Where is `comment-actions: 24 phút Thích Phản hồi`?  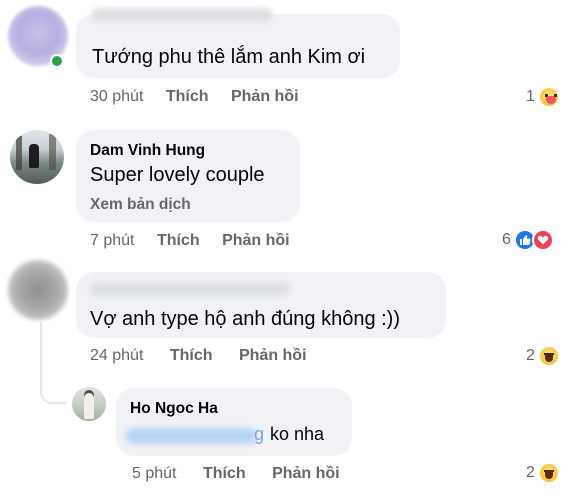 comment-actions: 24 phút Thích Phản hồi is located at coordinates (198, 356).